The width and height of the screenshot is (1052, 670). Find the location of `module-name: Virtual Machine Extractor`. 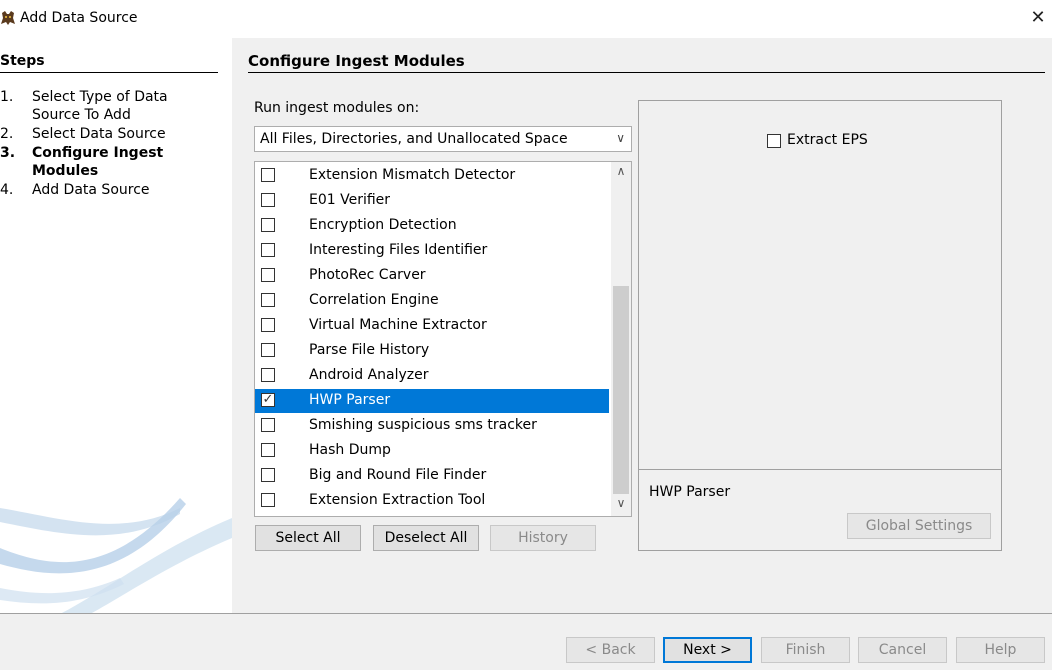

module-name: Virtual Machine Extractor is located at coordinates (398, 325).